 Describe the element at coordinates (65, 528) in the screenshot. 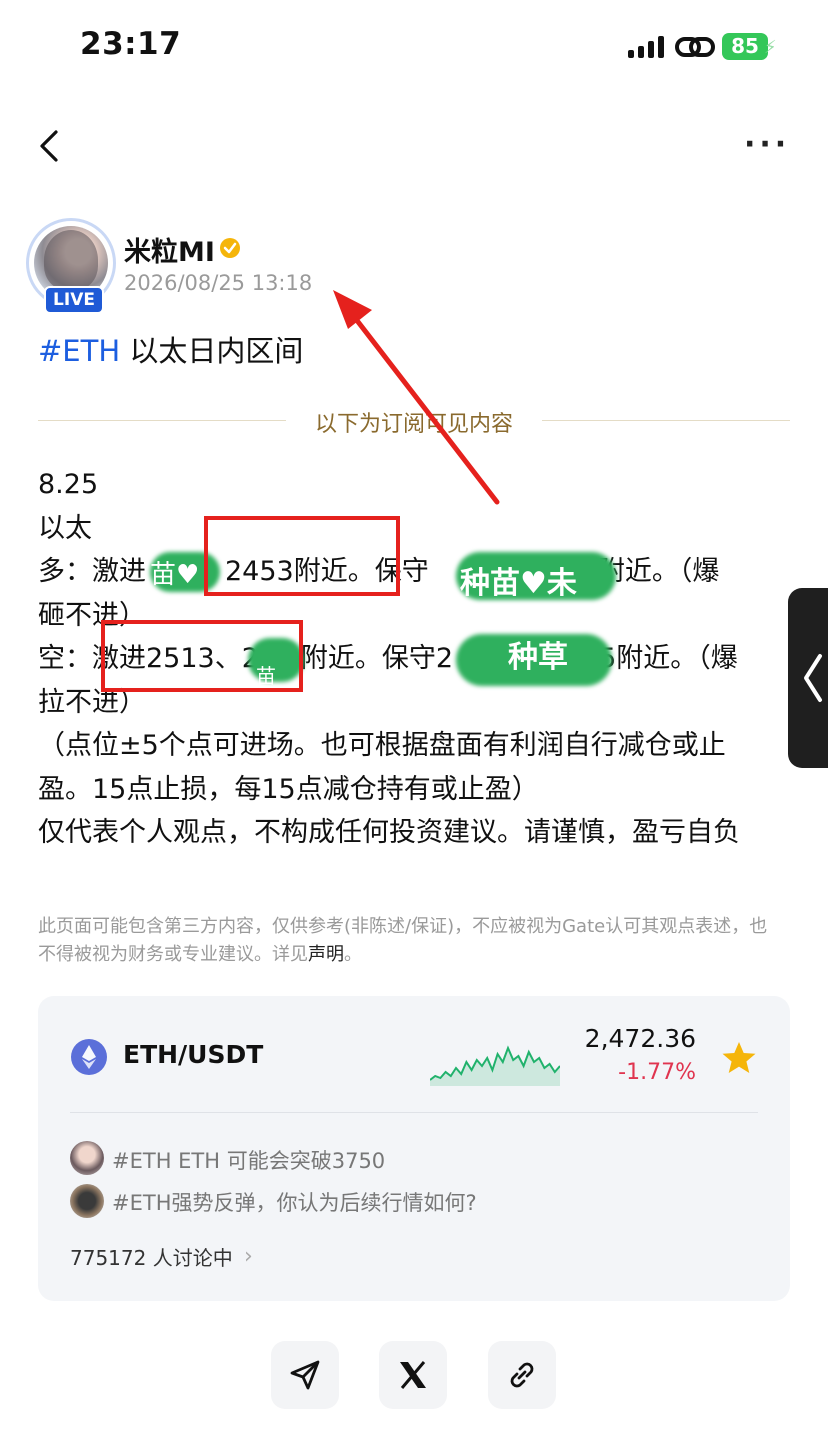

I see `body-asset: 以太` at that location.